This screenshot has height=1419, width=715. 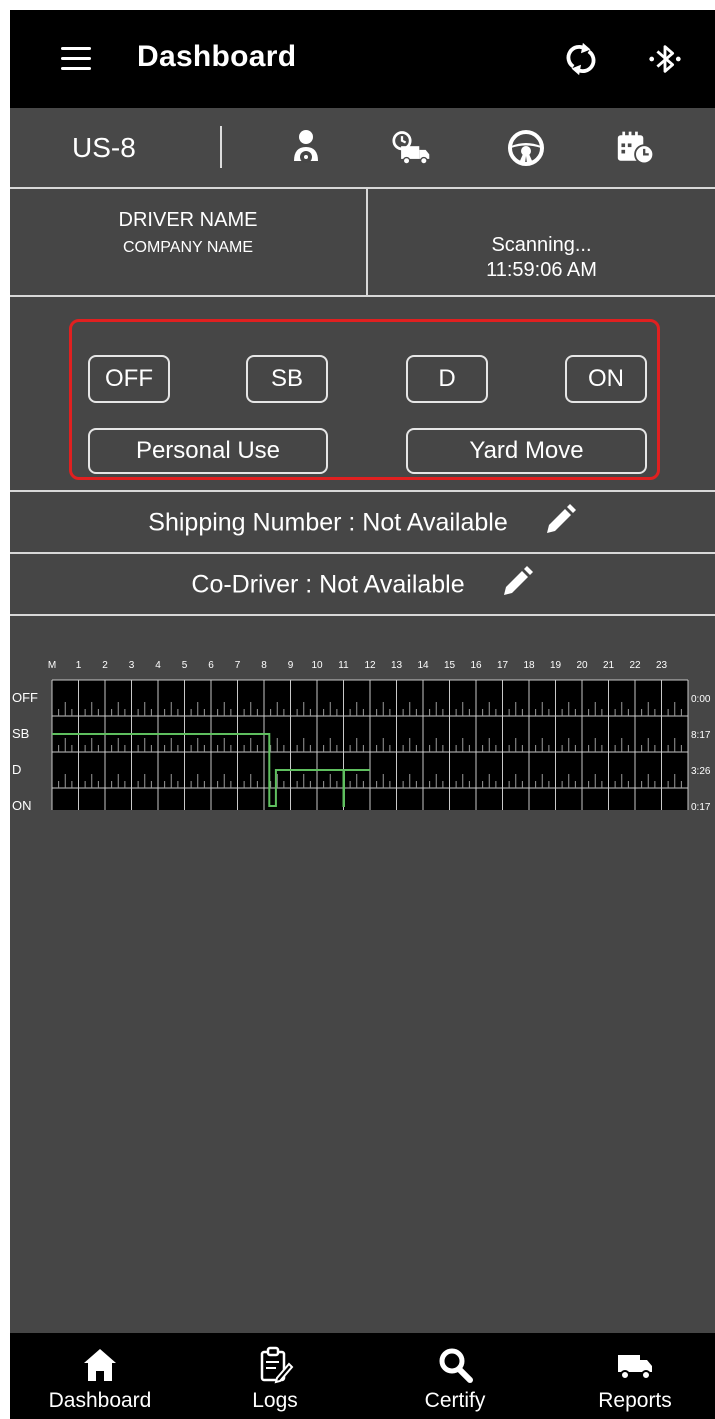 What do you see at coordinates (362, 1376) in the screenshot?
I see `bottom-navigation: Dashboard Logs Certify Reports` at bounding box center [362, 1376].